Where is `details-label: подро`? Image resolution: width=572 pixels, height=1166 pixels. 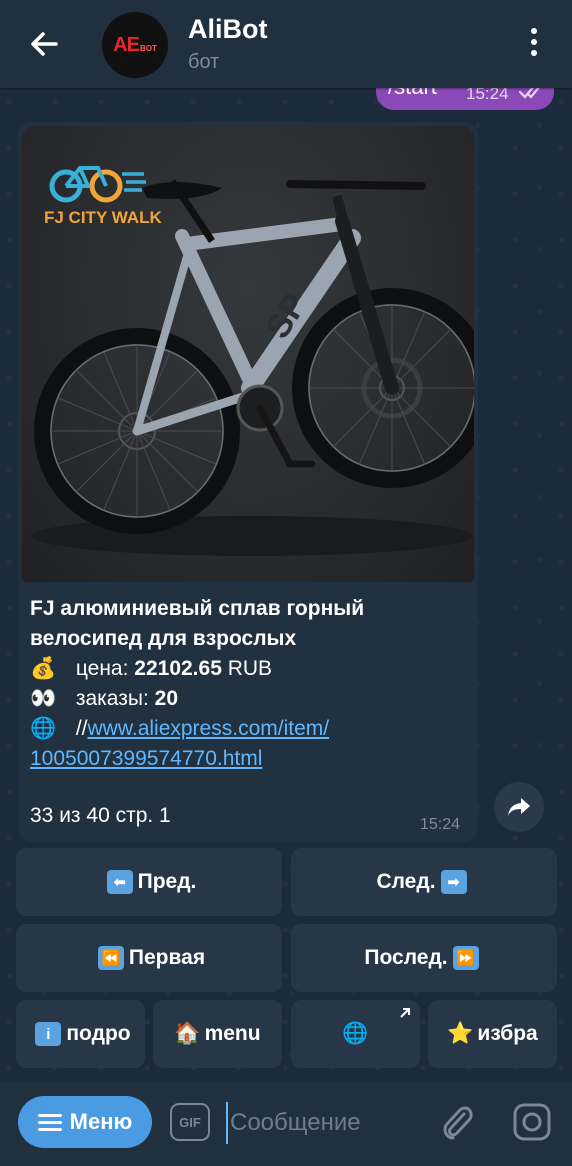
details-label: подро is located at coordinates (98, 1033).